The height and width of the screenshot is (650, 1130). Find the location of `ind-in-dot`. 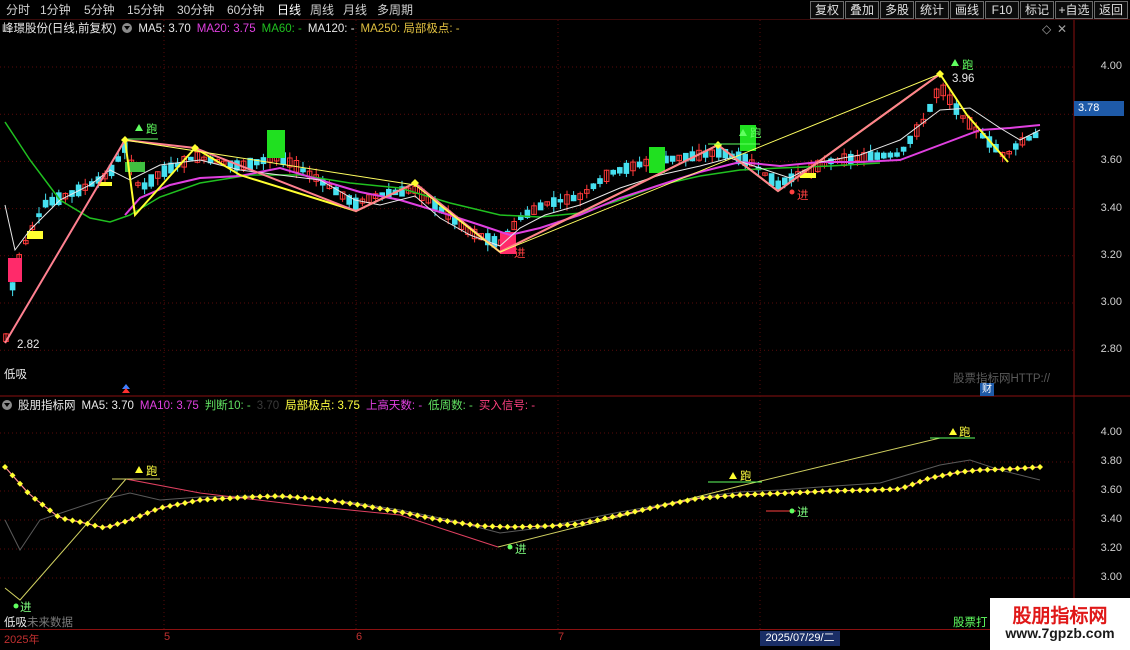

ind-in-dot is located at coordinates (16, 606).